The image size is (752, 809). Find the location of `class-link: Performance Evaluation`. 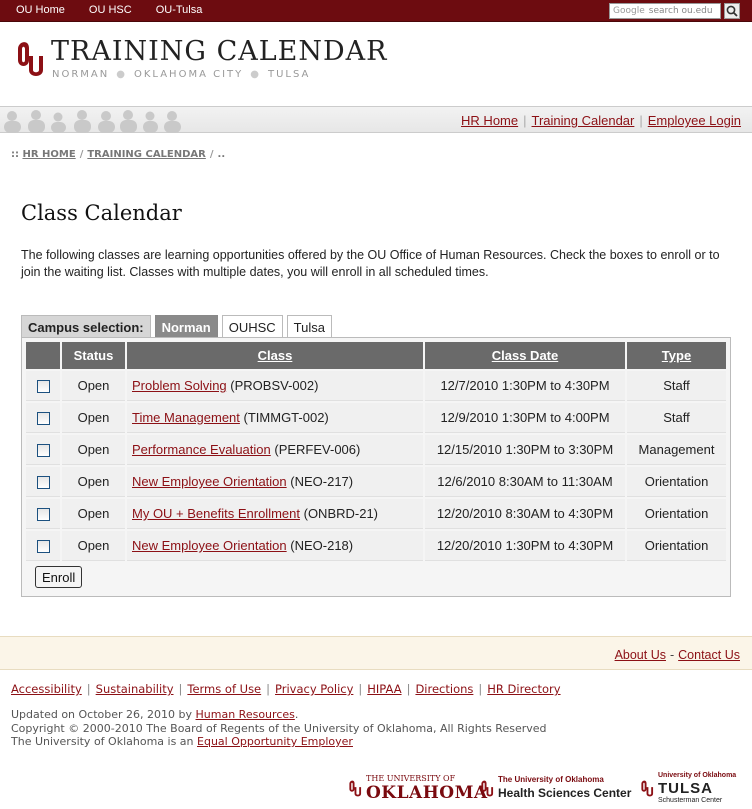

class-link: Performance Evaluation is located at coordinates (201, 449).